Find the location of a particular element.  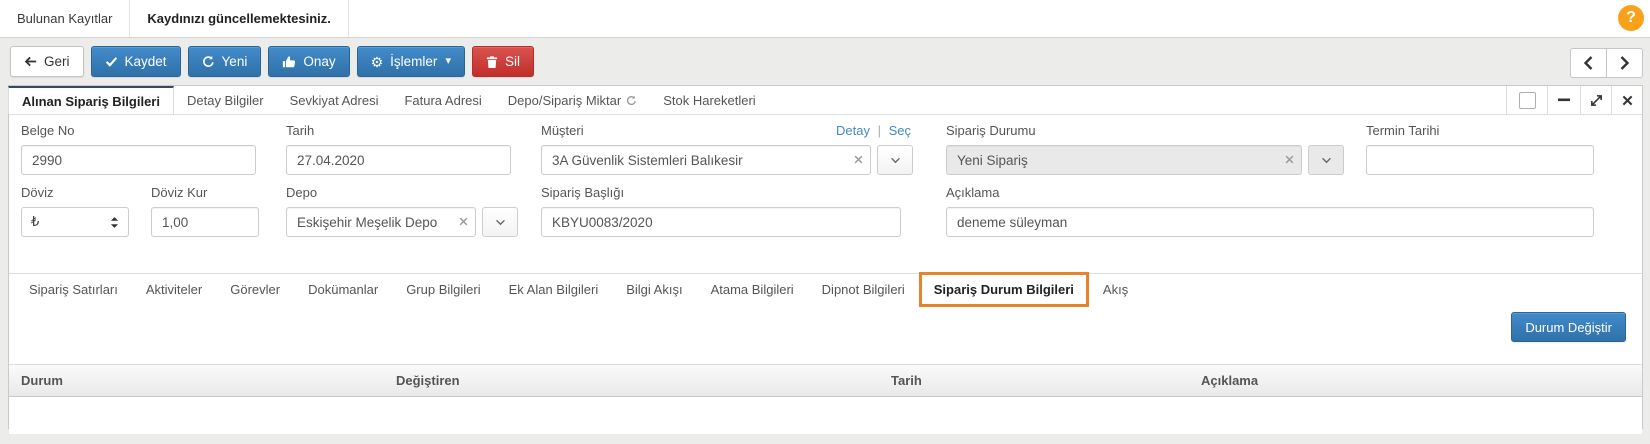

save-button: Kaydet is located at coordinates (135, 61).